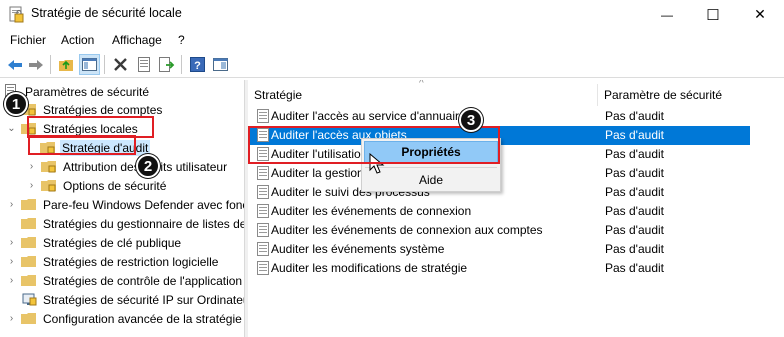  I want to click on export-list-icon, so click(166, 64).